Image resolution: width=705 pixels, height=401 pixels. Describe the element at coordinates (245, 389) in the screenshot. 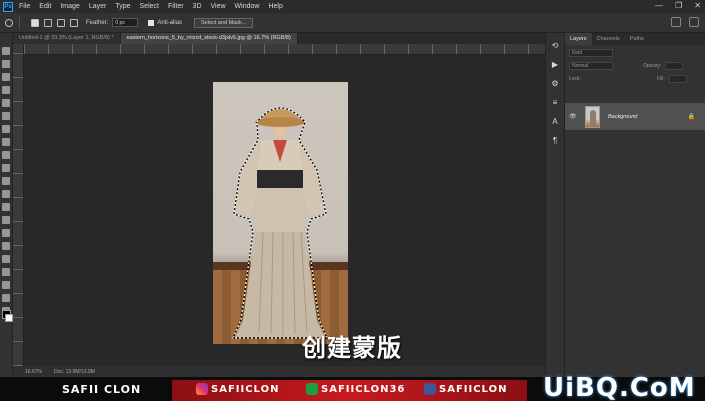

I see `instagram-text: SAFIICLON` at that location.